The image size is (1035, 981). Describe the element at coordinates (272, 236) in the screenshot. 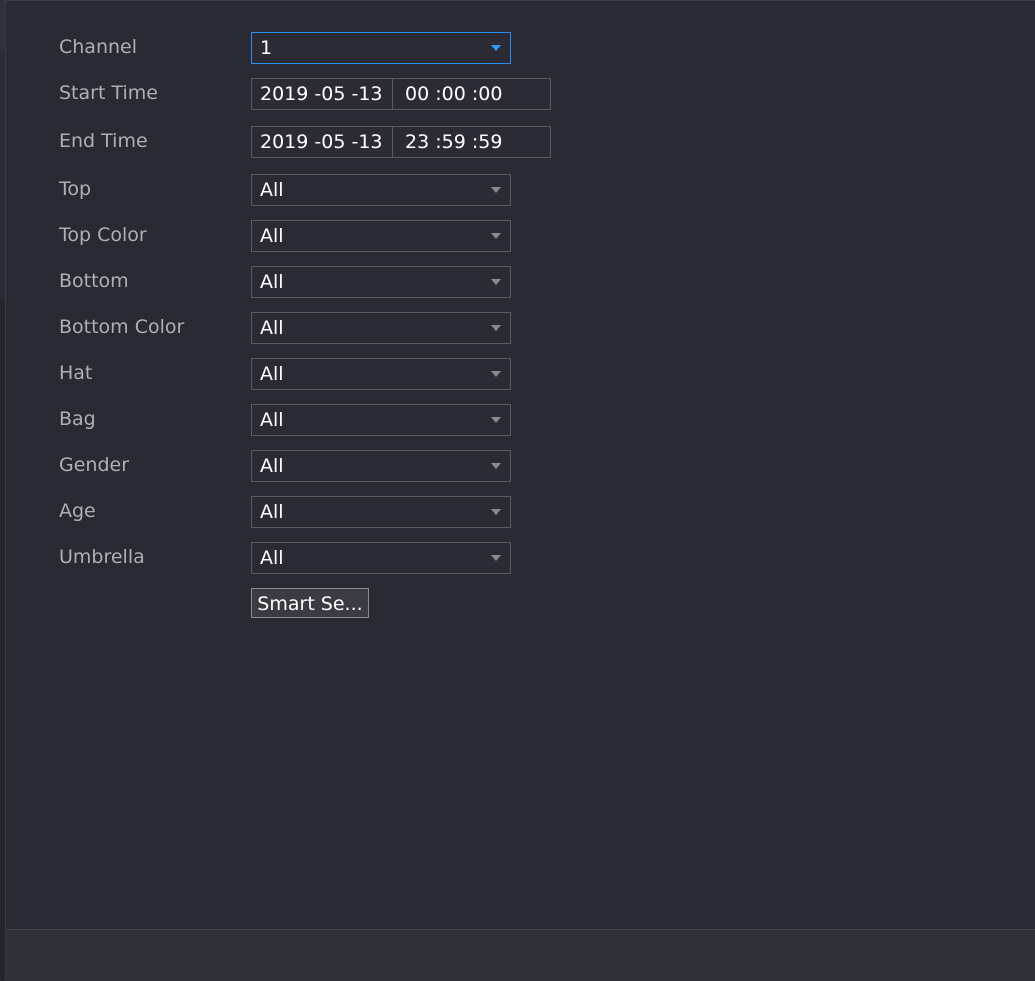

I see `top-color-value: All` at that location.